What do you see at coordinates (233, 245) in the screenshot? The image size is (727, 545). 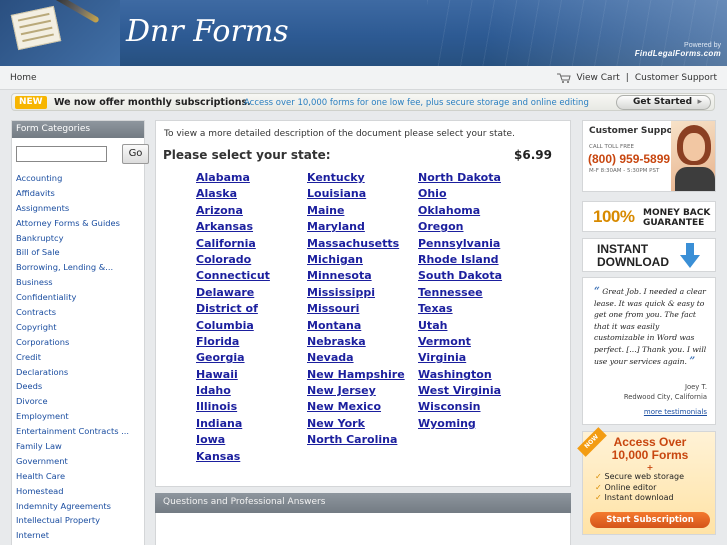 I see `state-link: California` at bounding box center [233, 245].